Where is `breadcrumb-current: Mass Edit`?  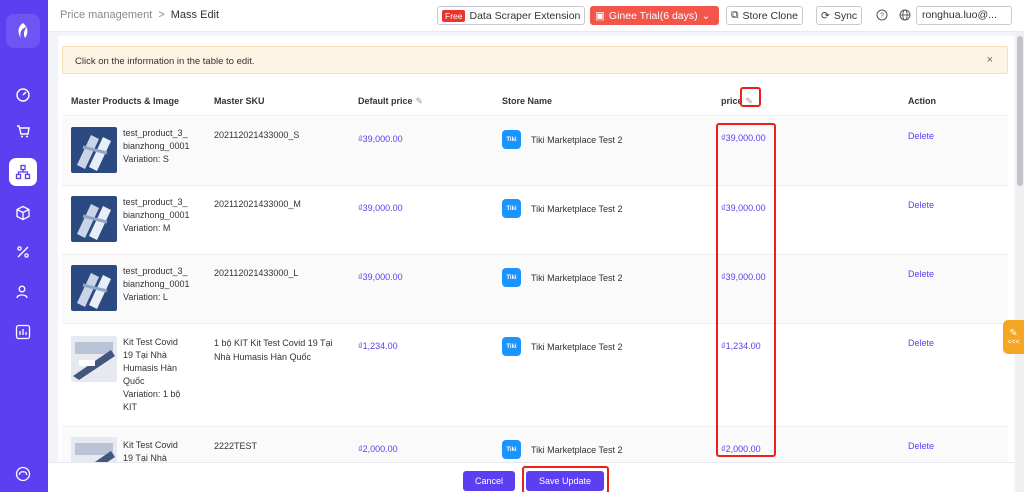
breadcrumb-current: Mass Edit is located at coordinates (195, 15).